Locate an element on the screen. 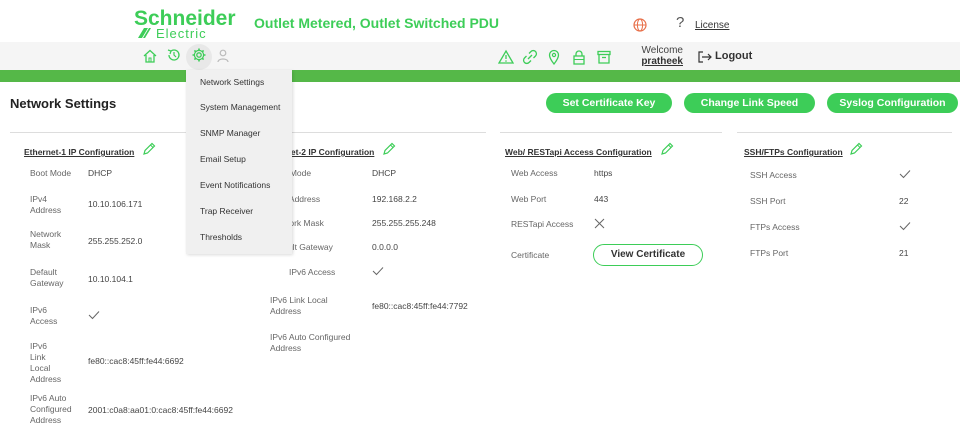  web-label: RESTapi Access is located at coordinates (542, 224).